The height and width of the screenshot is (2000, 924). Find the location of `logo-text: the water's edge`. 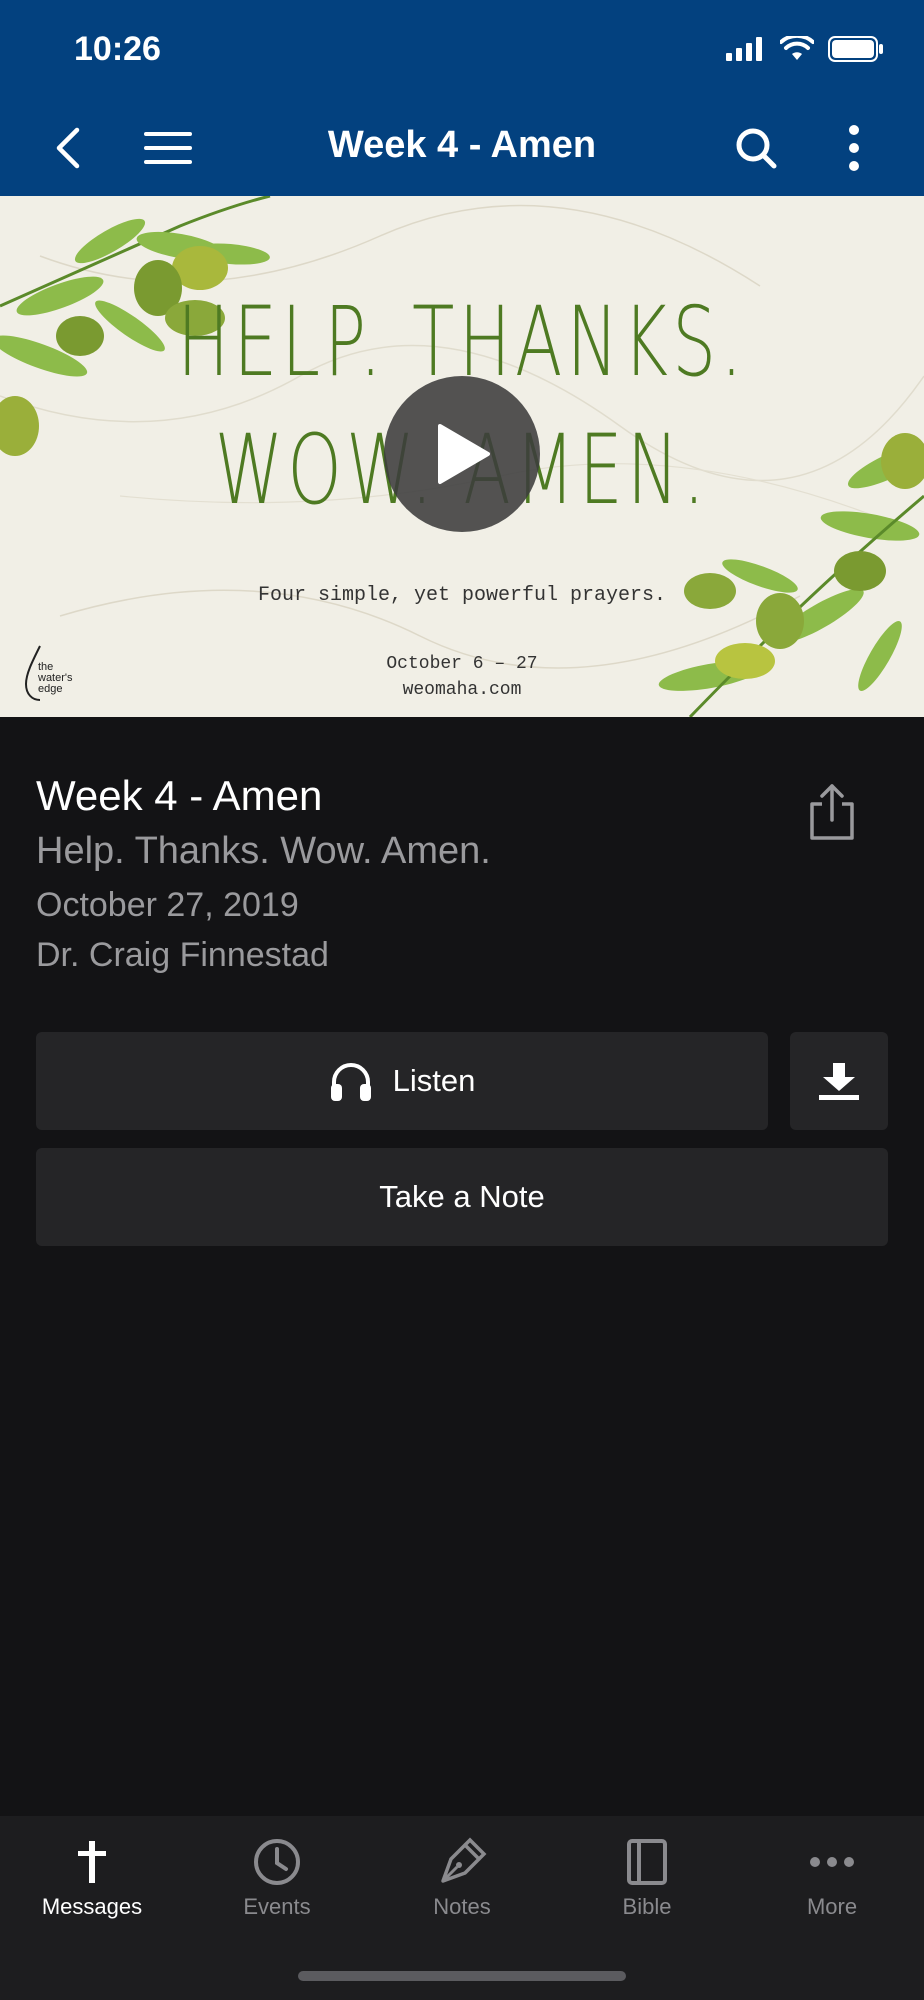

logo-text: the water's edge is located at coordinates (55, 678).